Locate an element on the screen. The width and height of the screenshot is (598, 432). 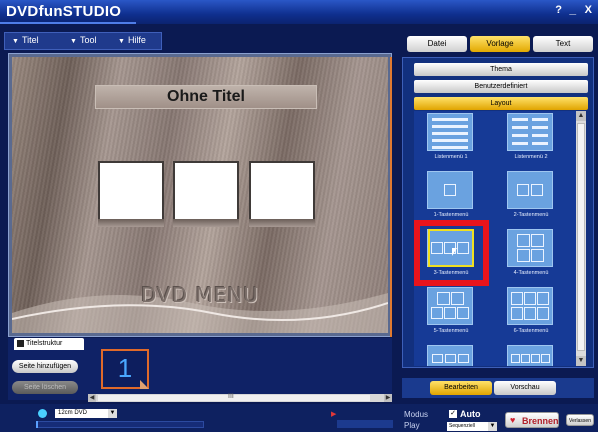
layout-item-5-tastenmenu: 5-Tastenmenü is located at coordinates (451, 313).